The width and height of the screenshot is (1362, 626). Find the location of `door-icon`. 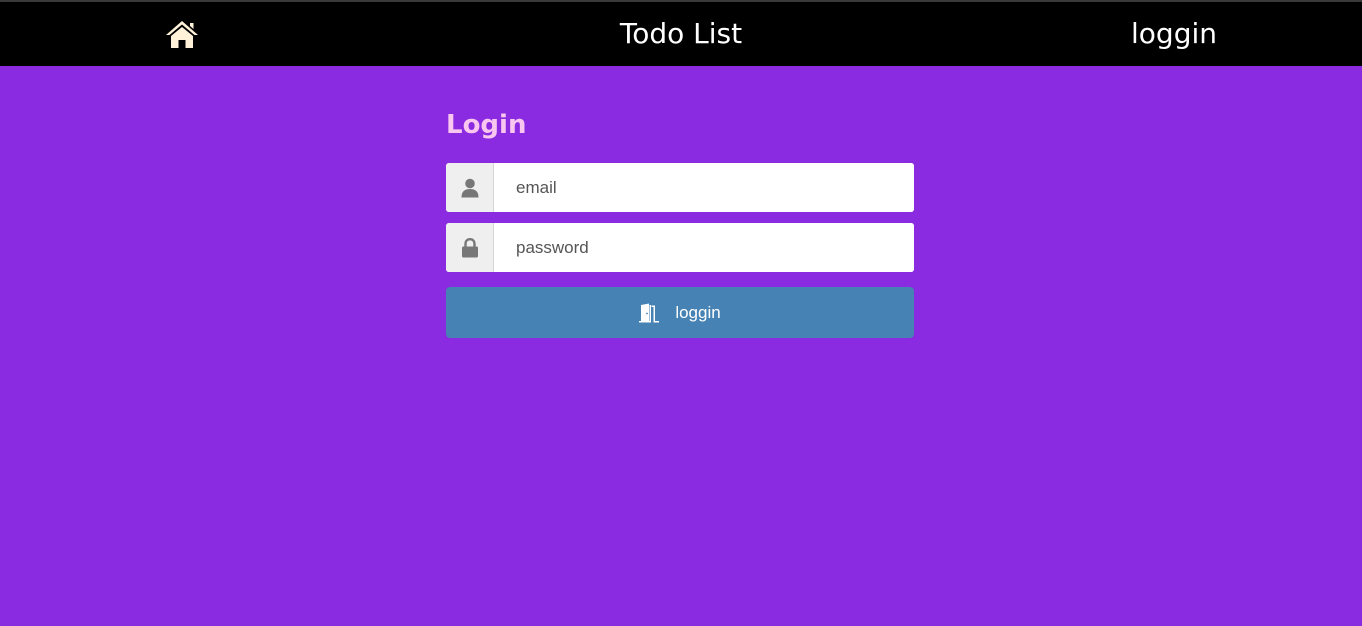

door-icon is located at coordinates (650, 313).